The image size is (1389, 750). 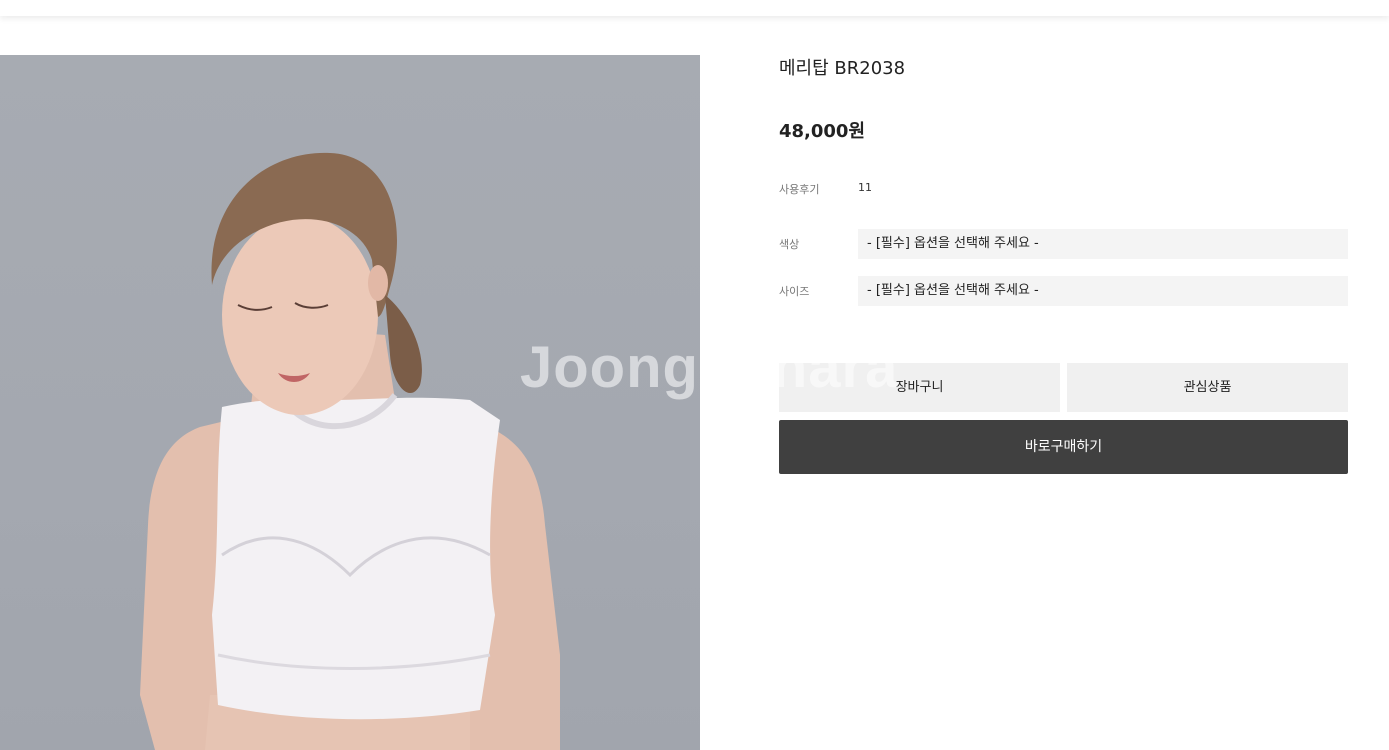 What do you see at coordinates (799, 189) in the screenshot?
I see `reviews-label: 사용후기` at bounding box center [799, 189].